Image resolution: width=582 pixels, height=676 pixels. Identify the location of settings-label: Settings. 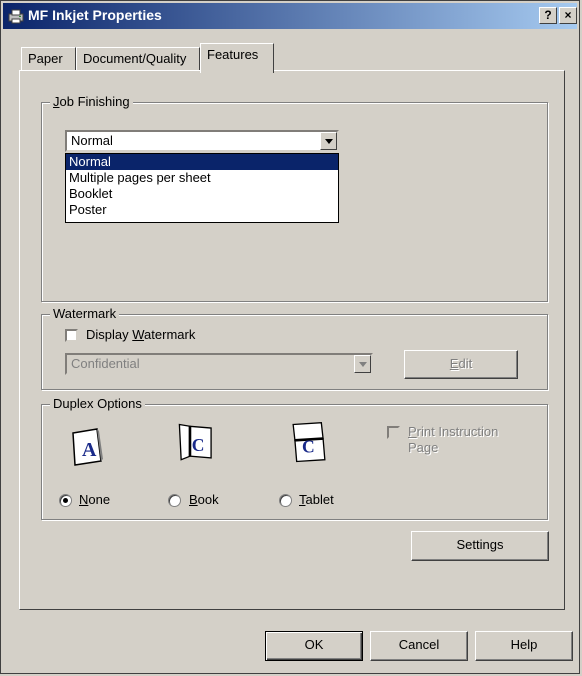
(480, 544).